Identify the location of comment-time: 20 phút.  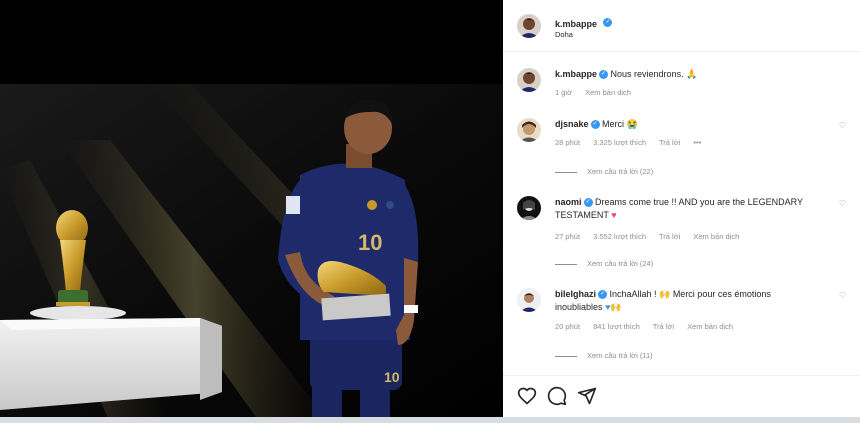
(567, 326).